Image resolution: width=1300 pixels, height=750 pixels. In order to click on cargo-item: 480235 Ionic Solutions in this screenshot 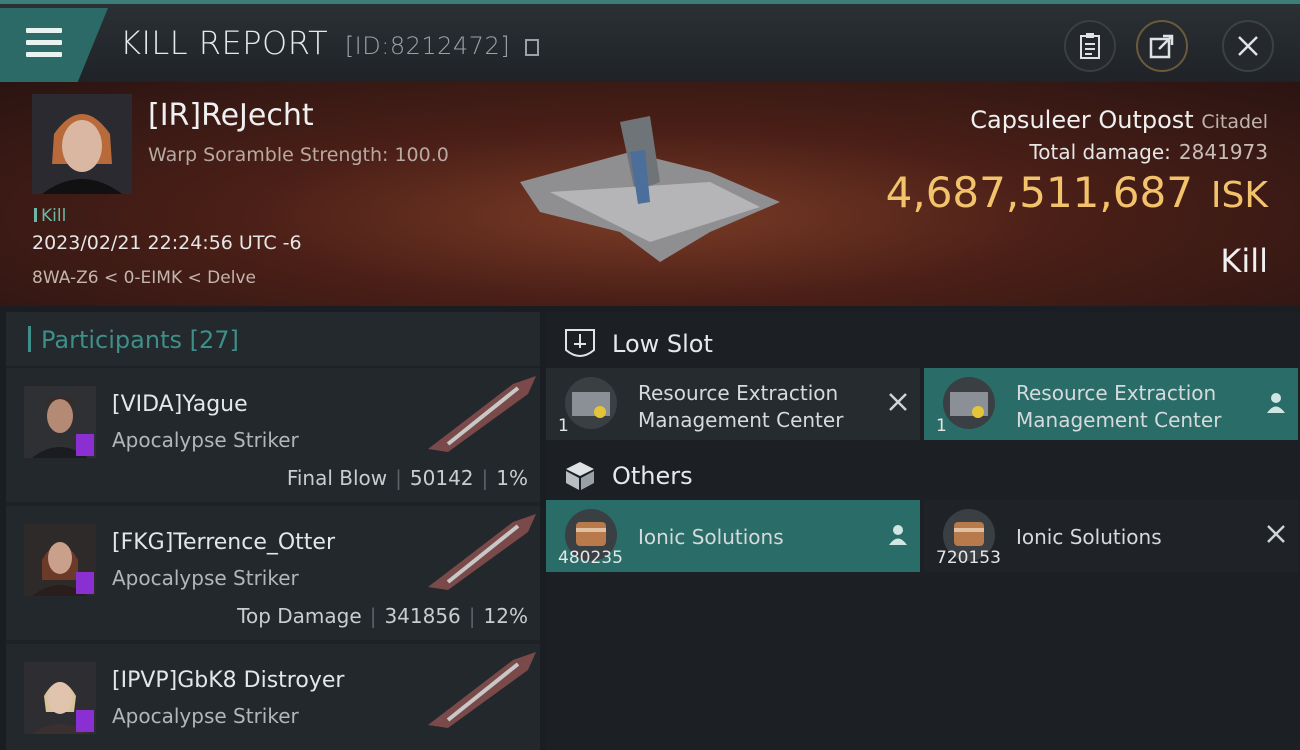, I will do `click(733, 536)`.